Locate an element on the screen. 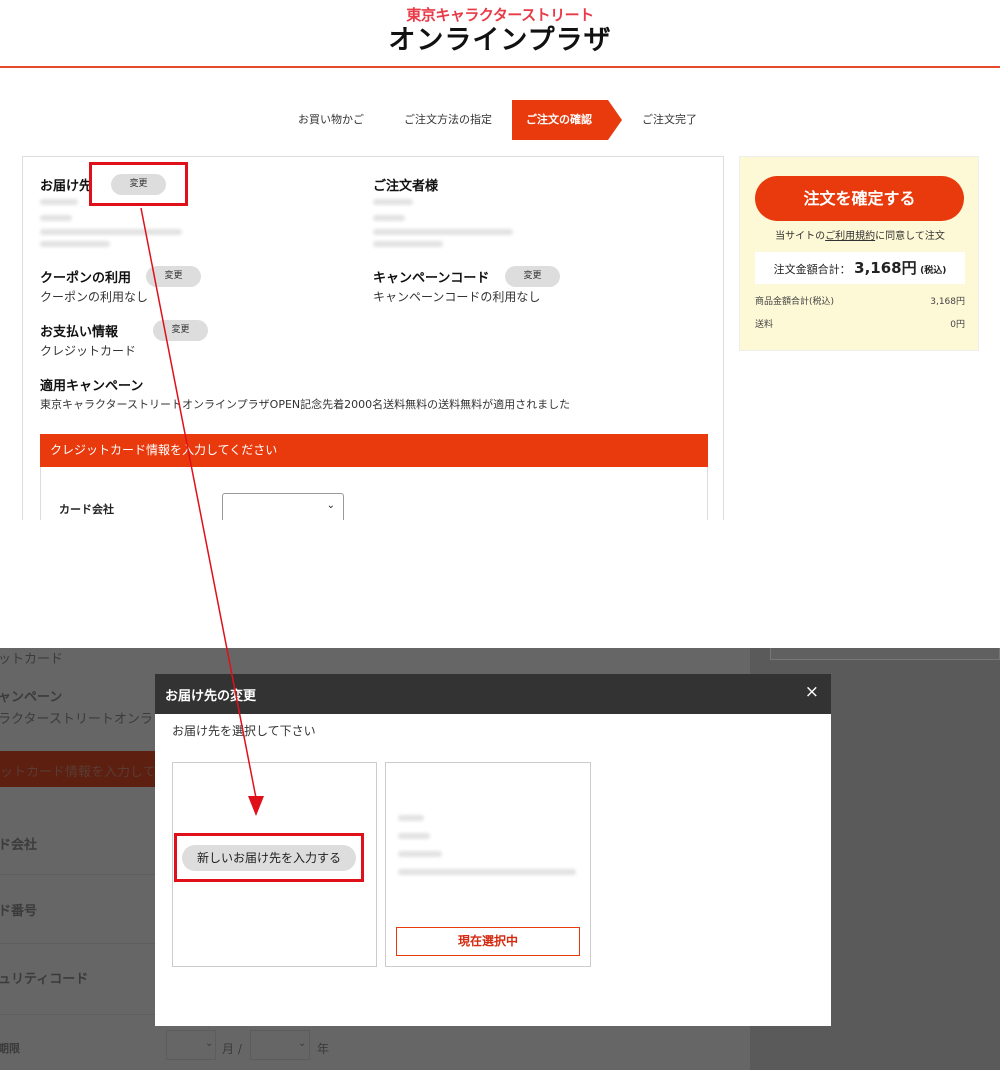 This screenshot has height=1070, width=1000. coupon-change-button: 変更 is located at coordinates (173, 276).